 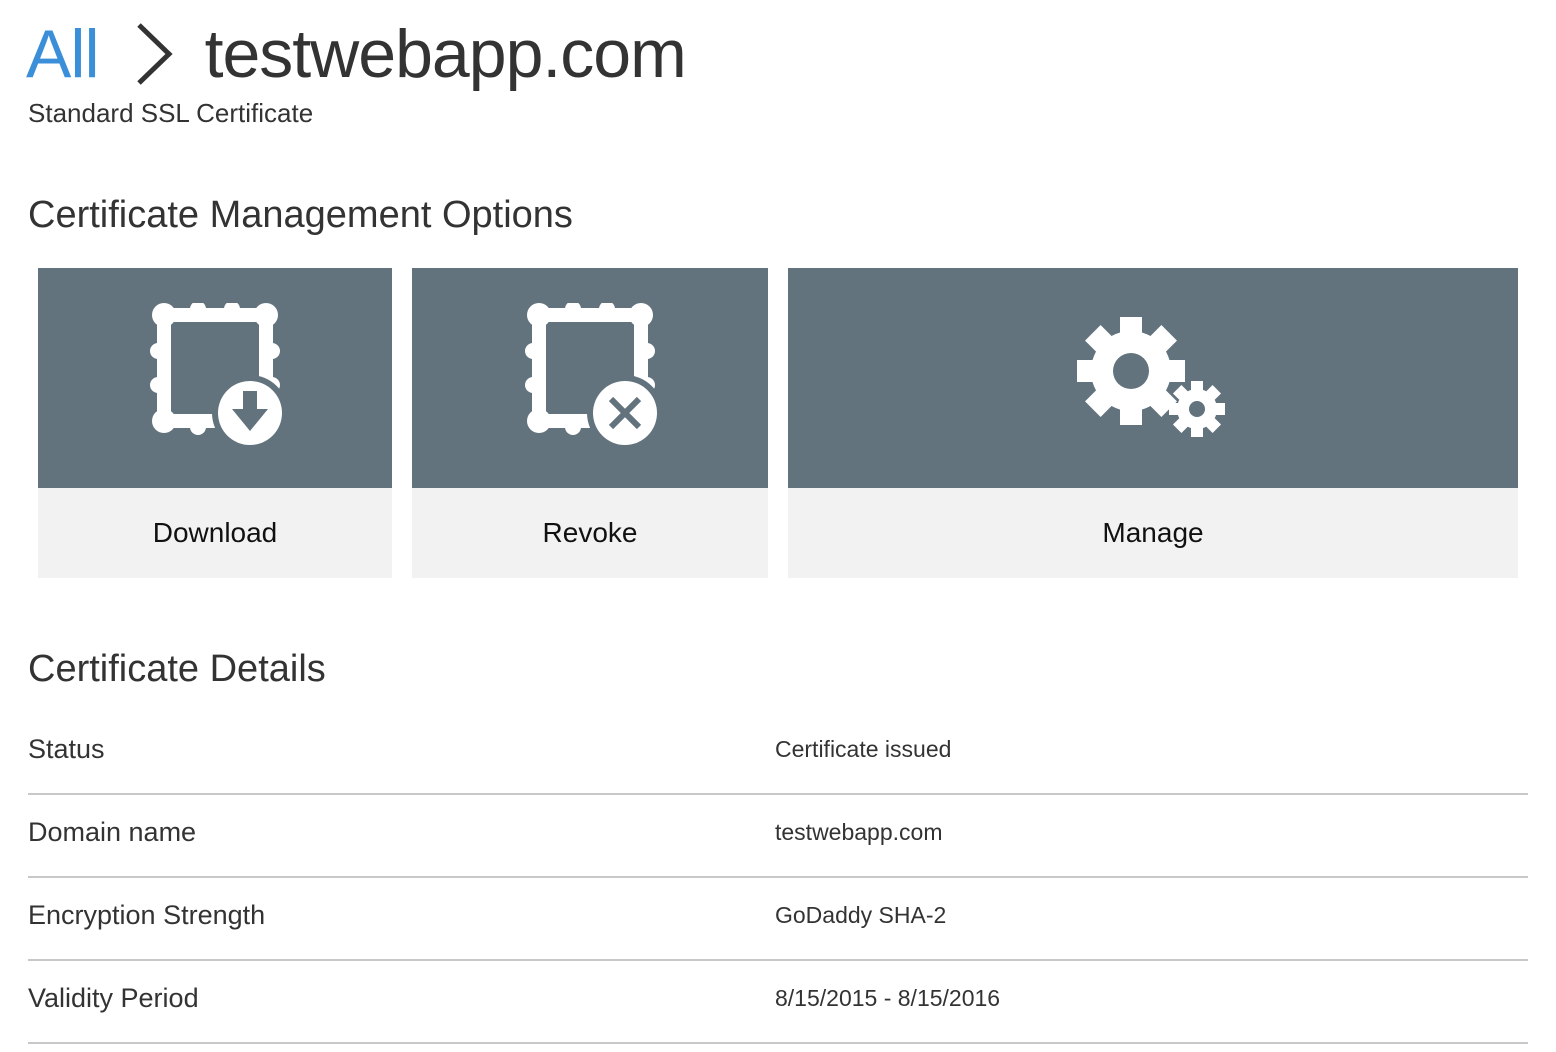 What do you see at coordinates (445, 54) in the screenshot?
I see `page-title: testwebapp.com` at bounding box center [445, 54].